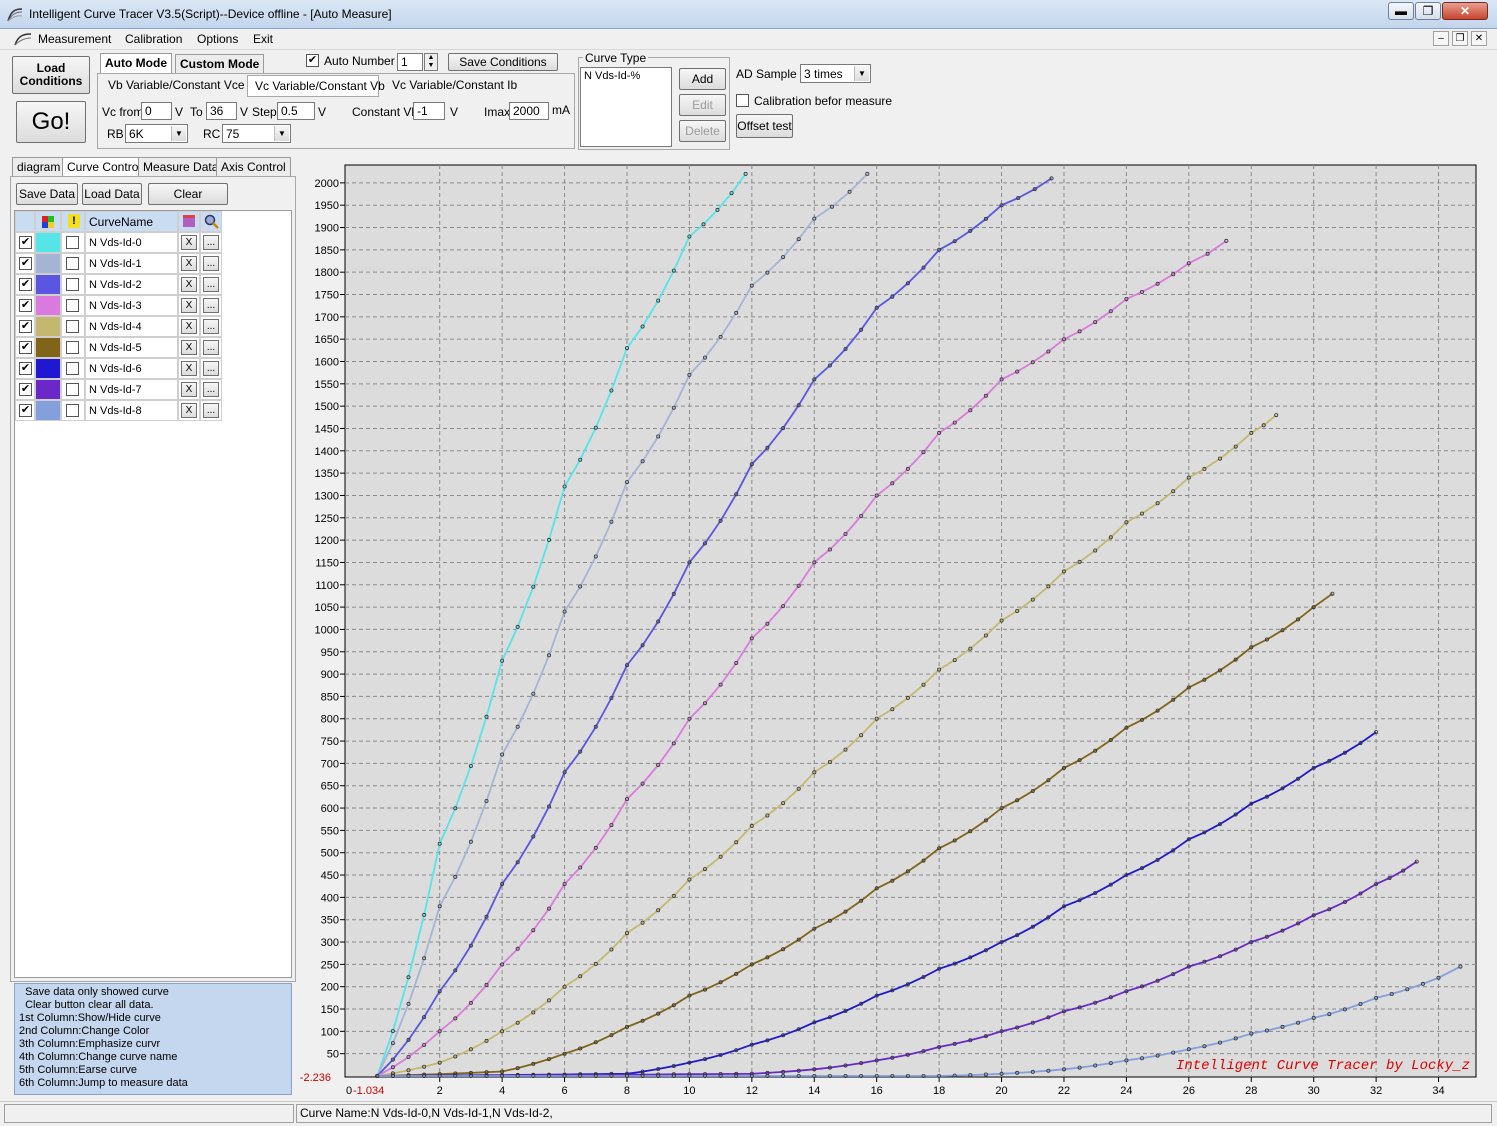 This screenshot has height=1126, width=1497. Describe the element at coordinates (112, 194) in the screenshot. I see `load-data-button: Load Data` at that location.